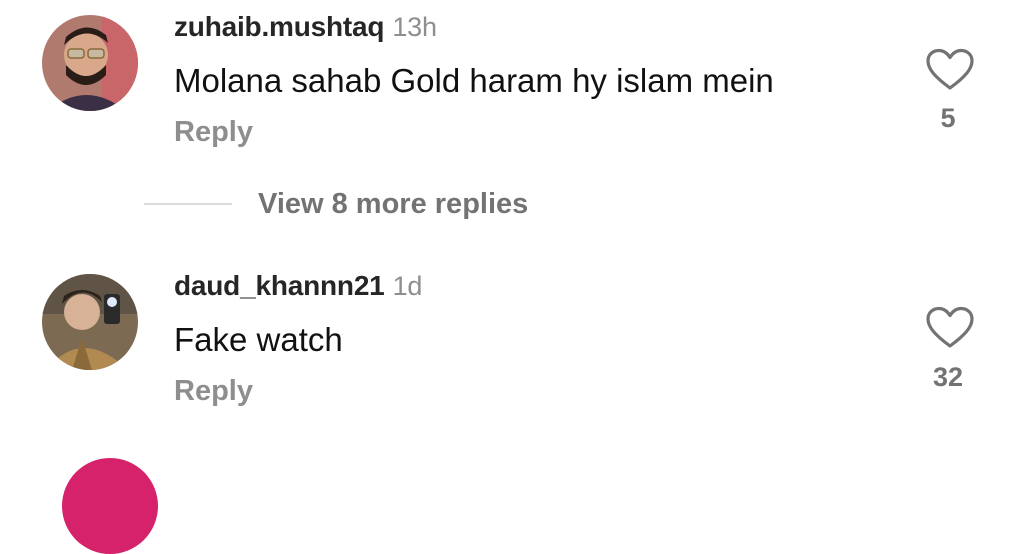 The width and height of the screenshot is (1024, 554). Describe the element at coordinates (414, 27) in the screenshot. I see `timestamp: 13h` at that location.